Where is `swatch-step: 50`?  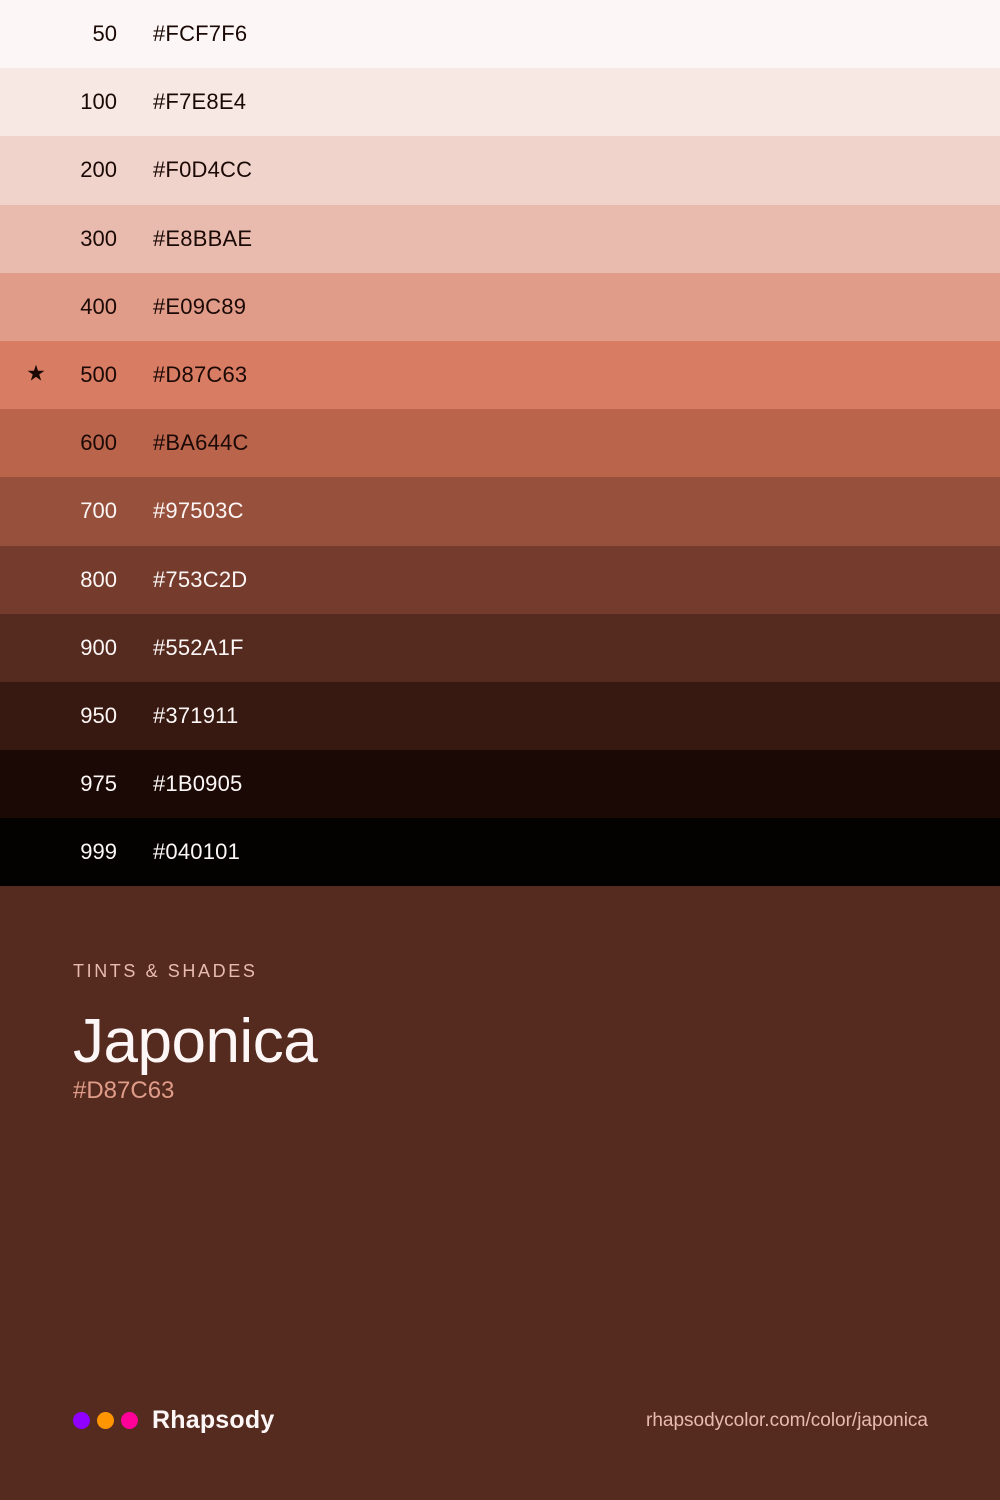
swatch-step: 50 is located at coordinates (104, 34).